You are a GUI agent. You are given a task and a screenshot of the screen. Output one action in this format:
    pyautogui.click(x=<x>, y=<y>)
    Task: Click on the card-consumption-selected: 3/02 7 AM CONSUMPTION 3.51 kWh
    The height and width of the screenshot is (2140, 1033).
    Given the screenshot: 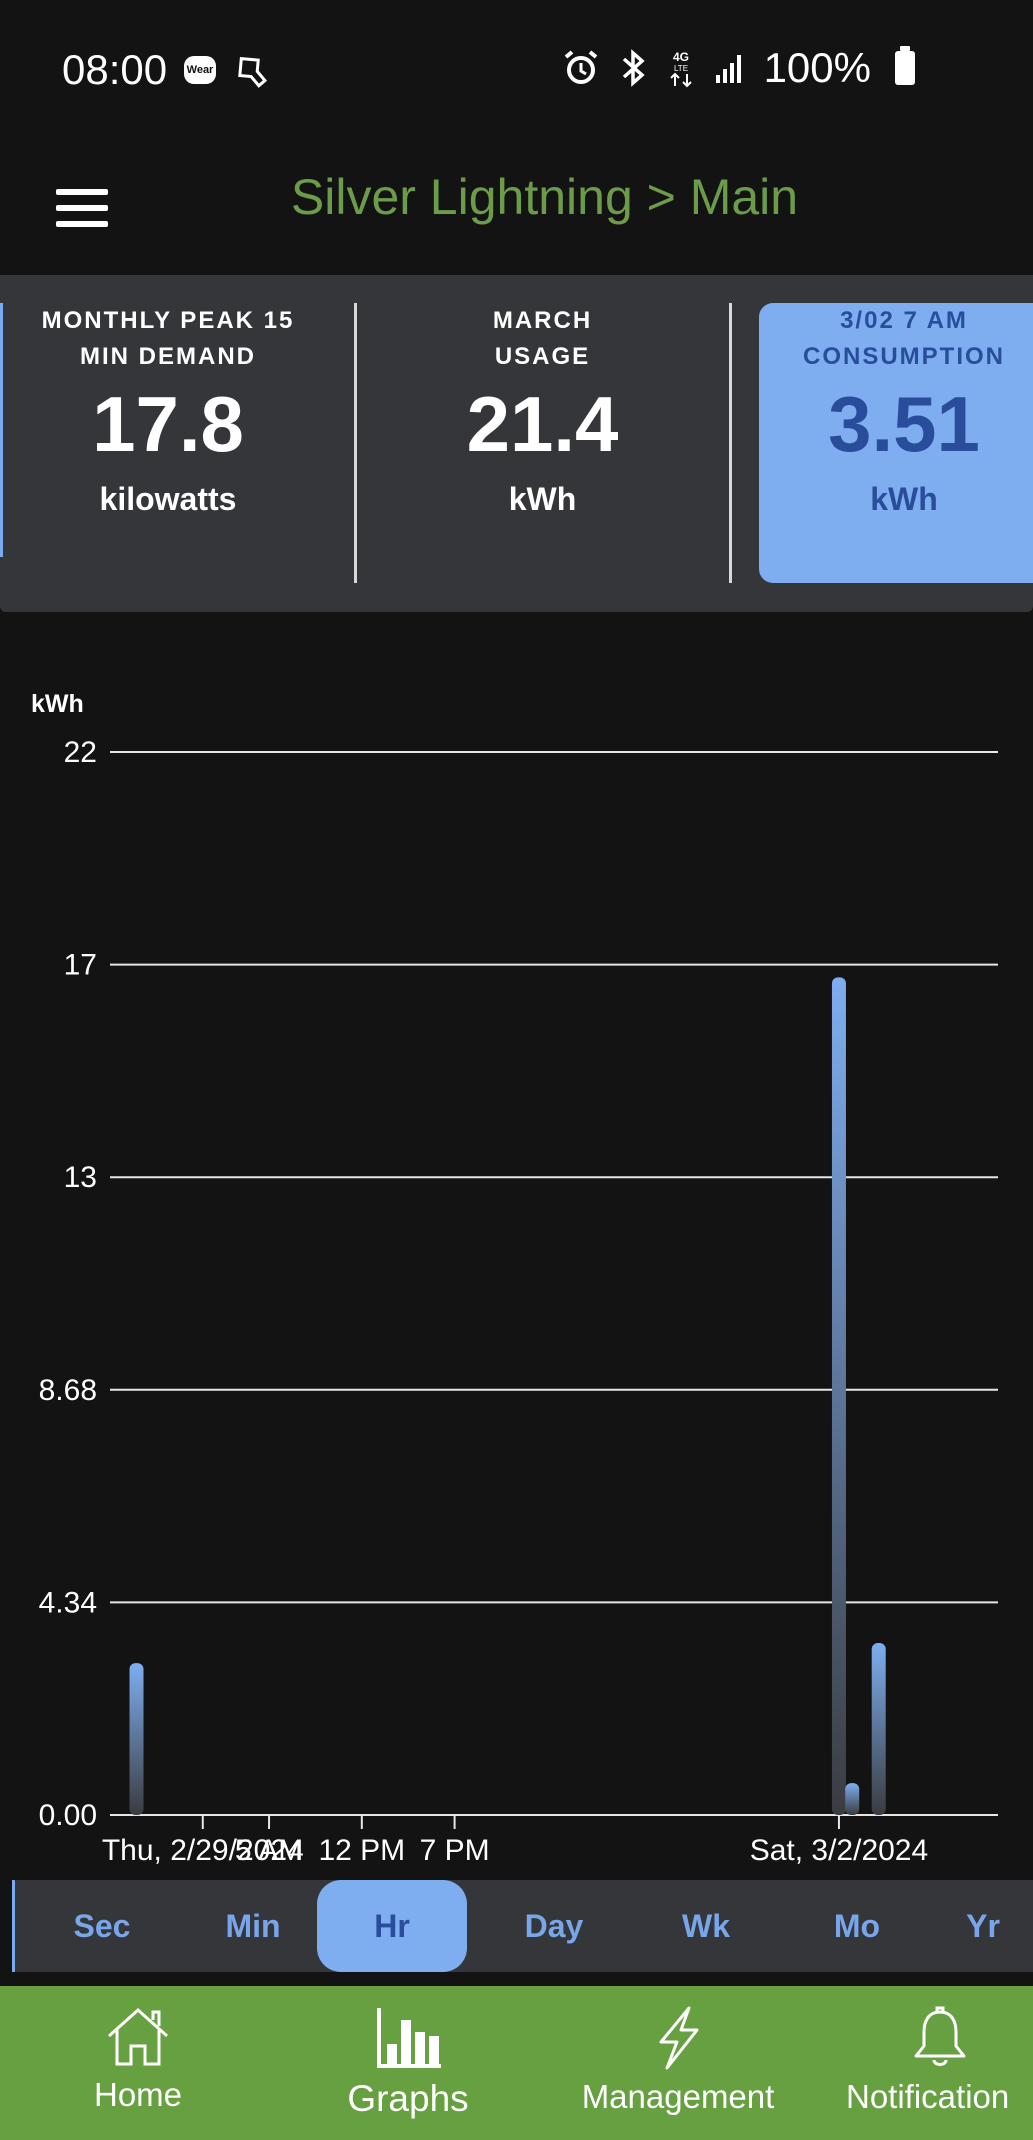 What is the action you would take?
    pyautogui.click(x=896, y=443)
    